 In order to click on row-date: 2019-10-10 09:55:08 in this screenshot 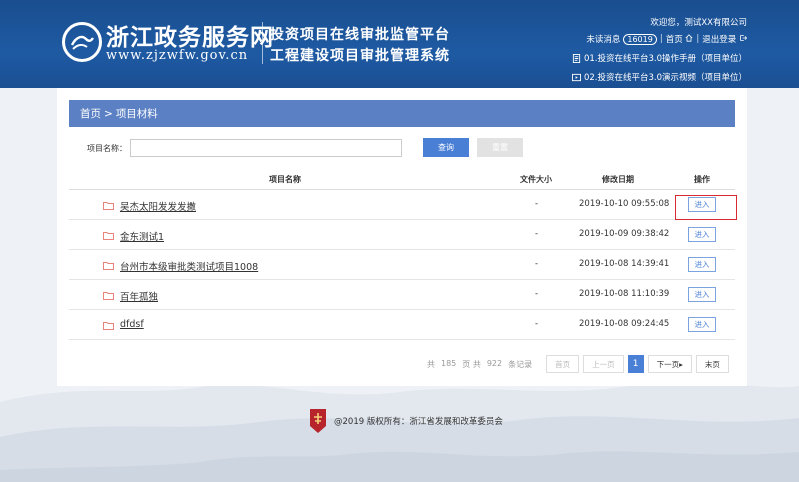, I will do `click(624, 204)`.